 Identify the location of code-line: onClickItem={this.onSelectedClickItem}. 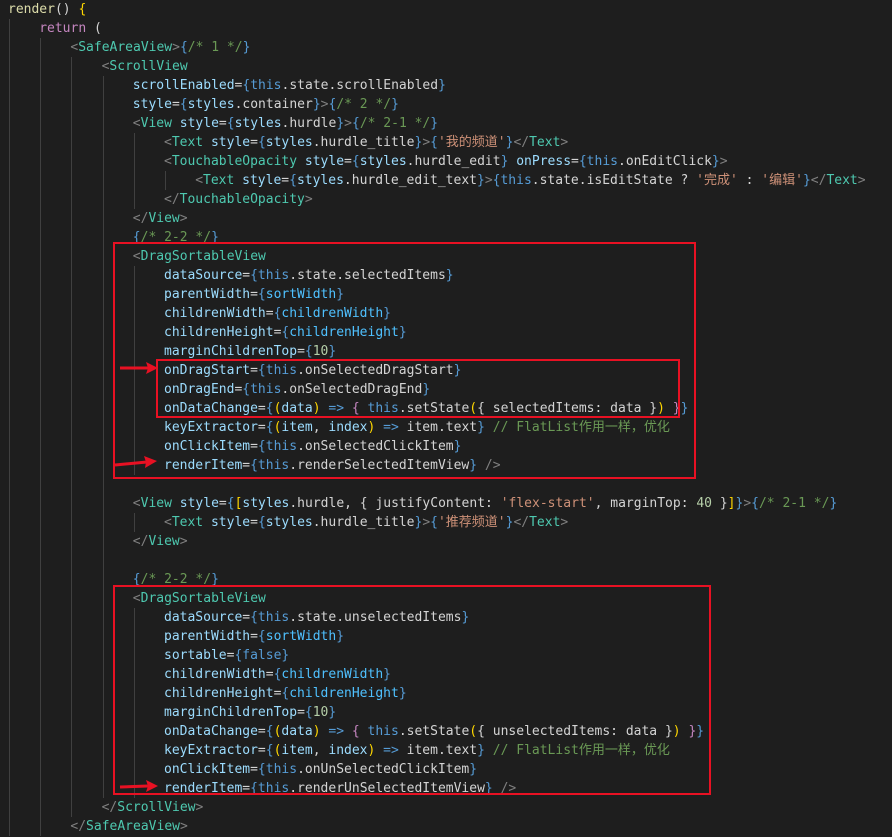
(446, 446).